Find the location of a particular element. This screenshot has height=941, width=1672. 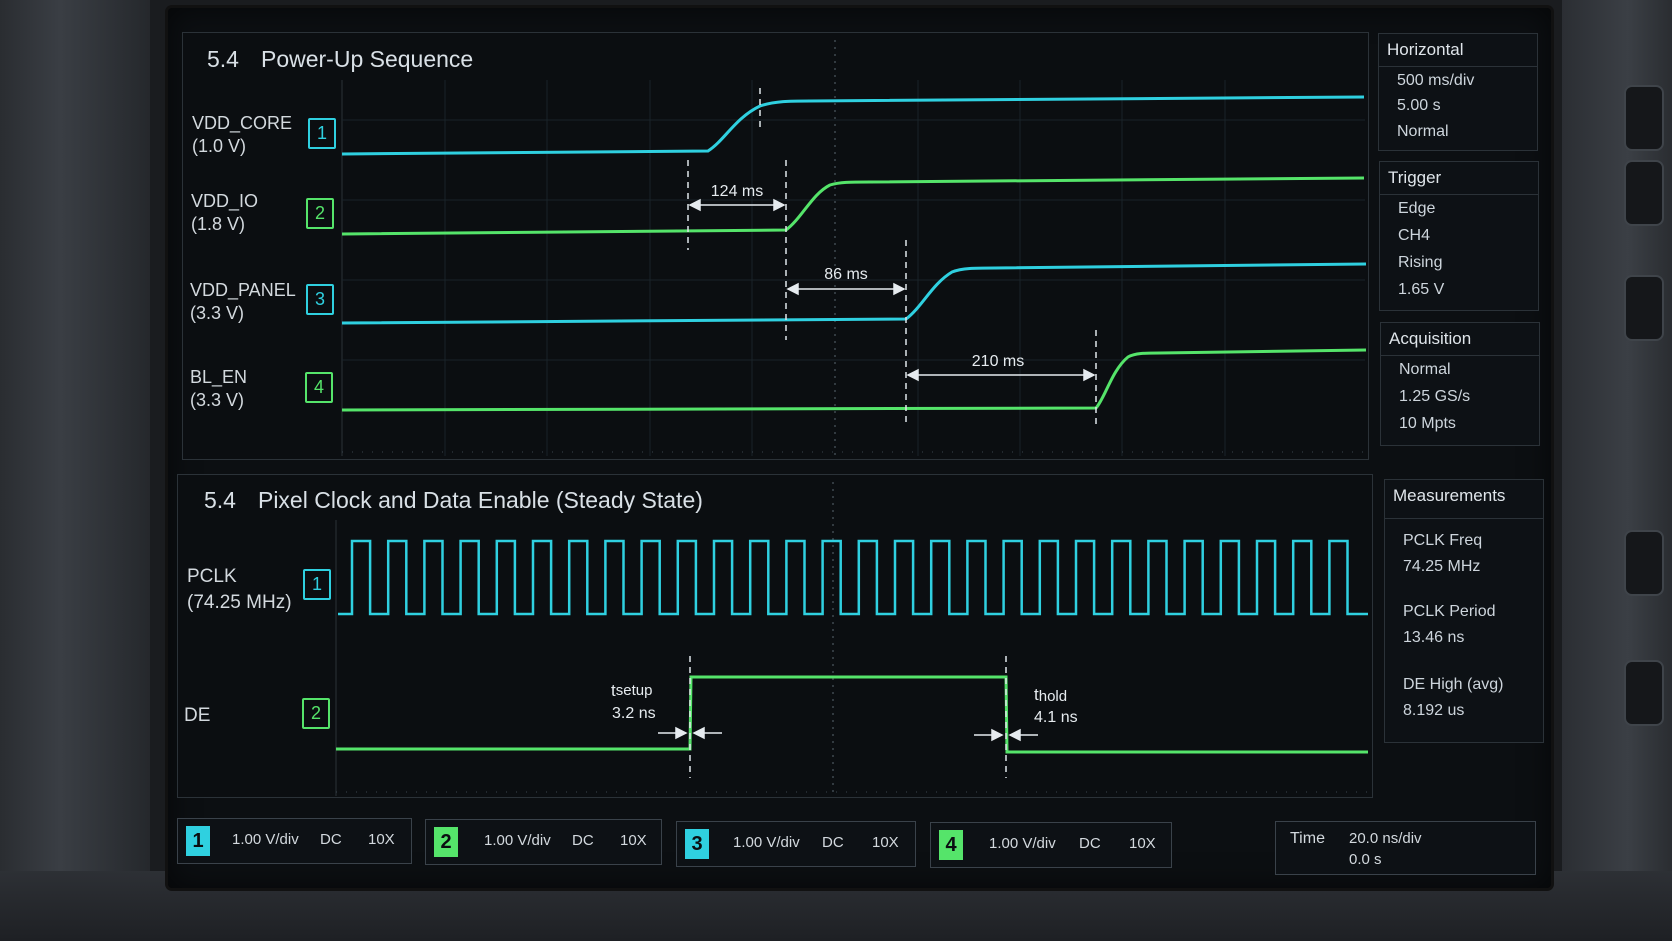

hold-label: thold is located at coordinates (1050, 695).